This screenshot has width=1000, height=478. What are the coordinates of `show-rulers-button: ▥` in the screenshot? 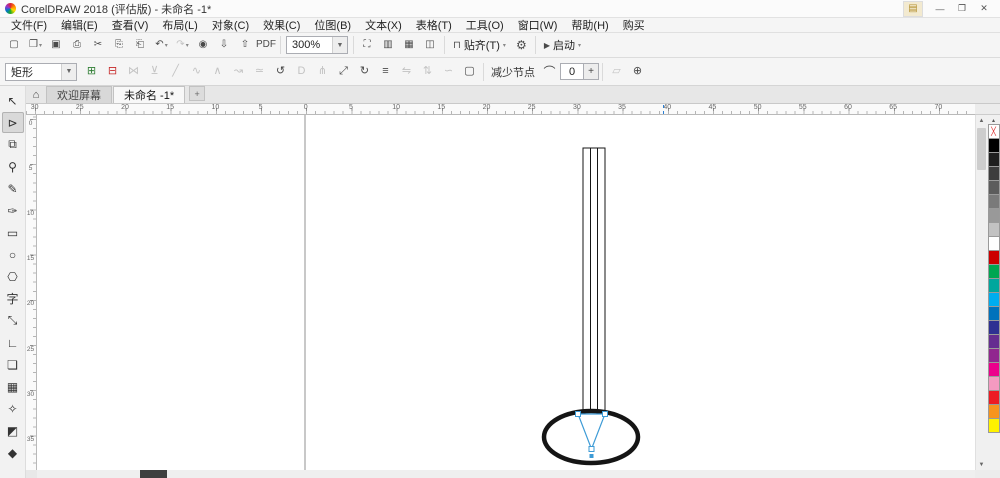 It's located at (388, 45).